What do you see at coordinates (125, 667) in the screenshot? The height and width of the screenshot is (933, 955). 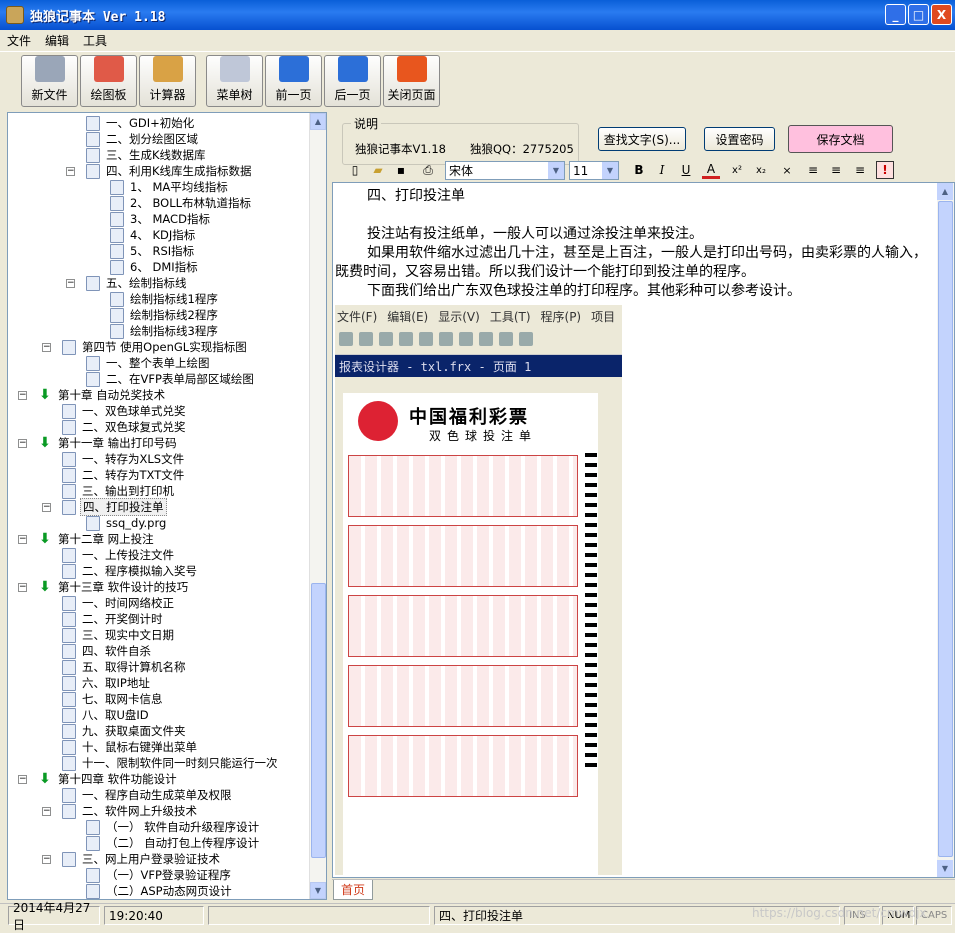 I see `tree-item: 五、取得计算机名称` at bounding box center [125, 667].